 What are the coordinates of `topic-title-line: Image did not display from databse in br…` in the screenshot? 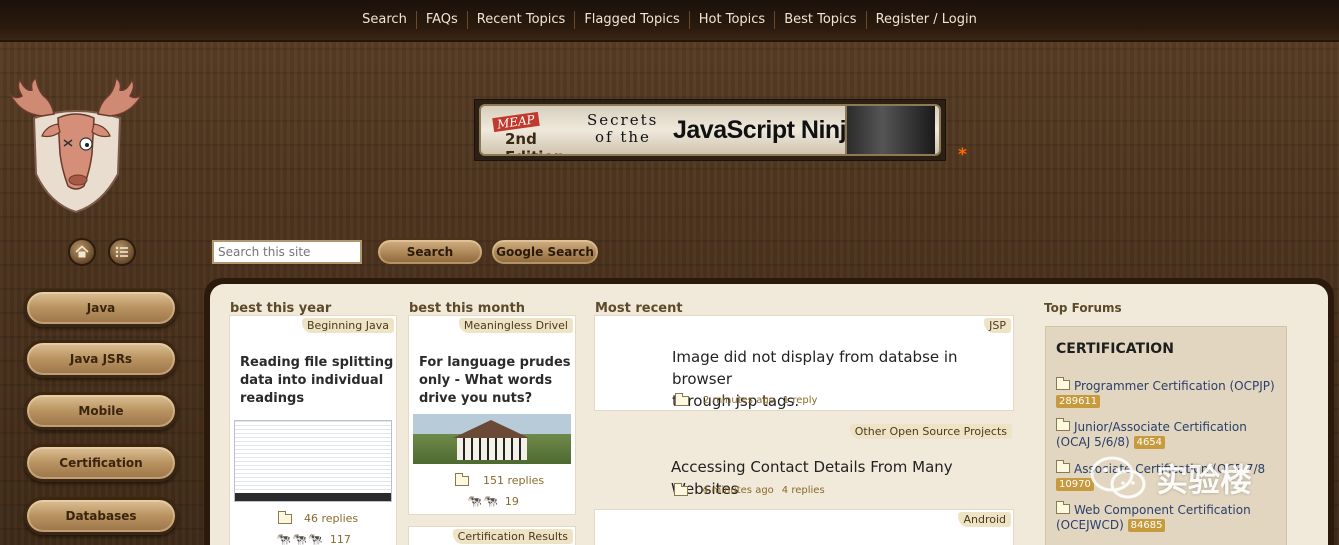 It's located at (815, 368).